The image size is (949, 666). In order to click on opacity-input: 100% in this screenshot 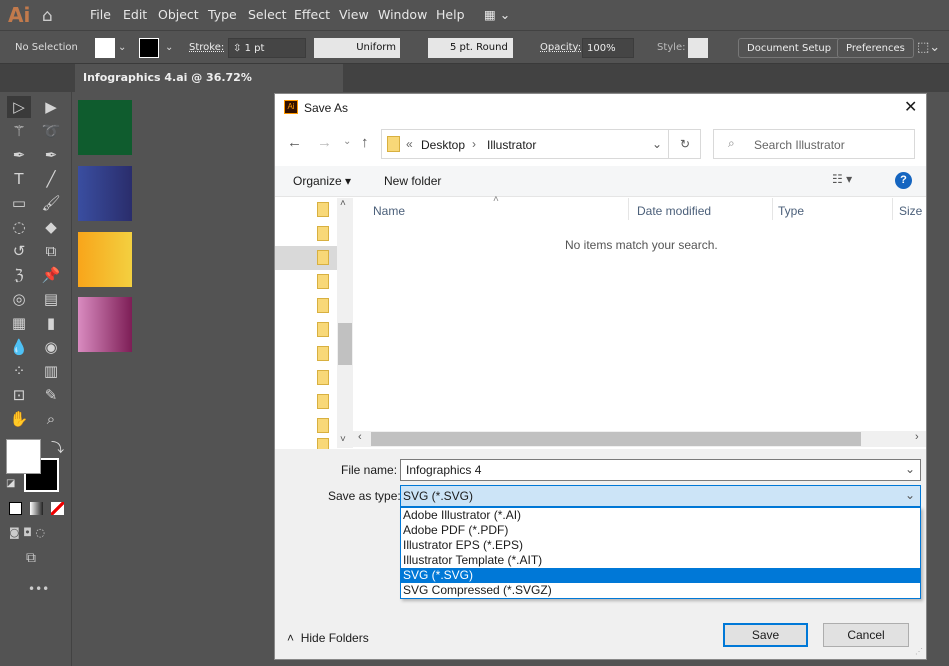, I will do `click(608, 48)`.